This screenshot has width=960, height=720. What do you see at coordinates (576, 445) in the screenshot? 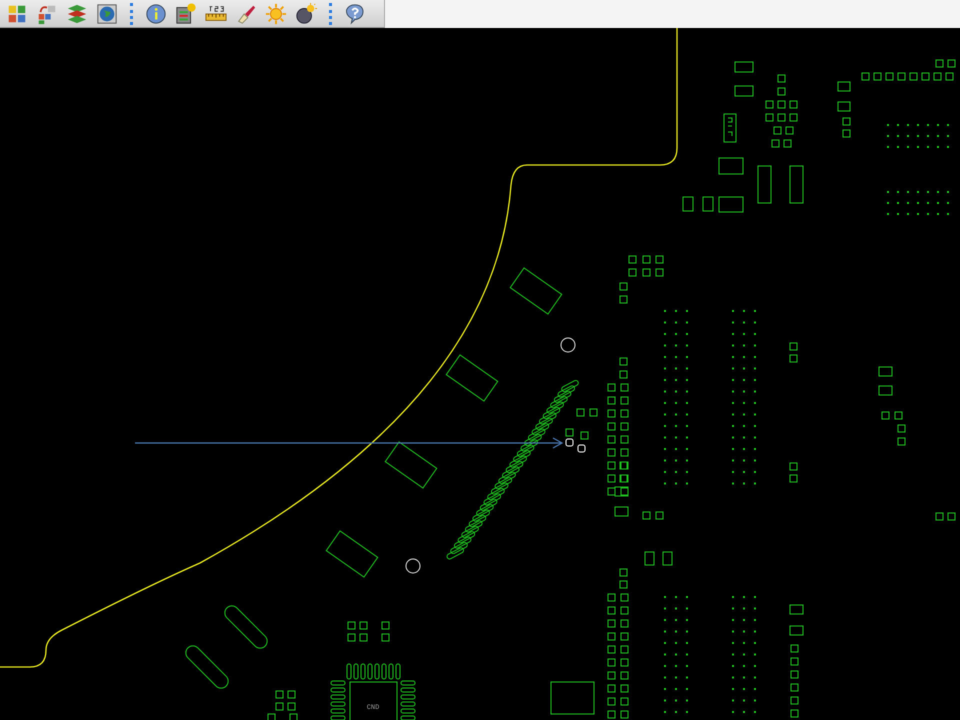
I see `highlighted-pads` at bounding box center [576, 445].